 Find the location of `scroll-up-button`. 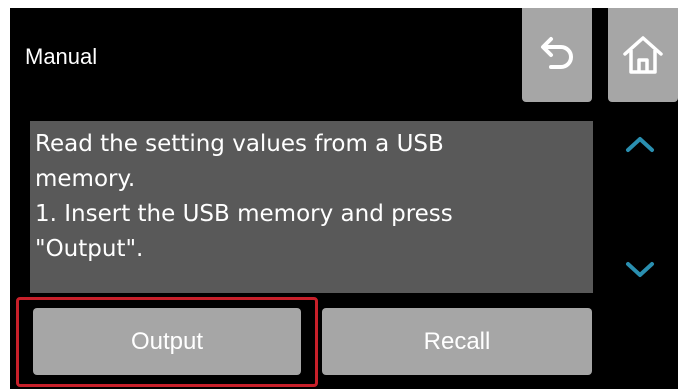

scroll-up-button is located at coordinates (640, 144).